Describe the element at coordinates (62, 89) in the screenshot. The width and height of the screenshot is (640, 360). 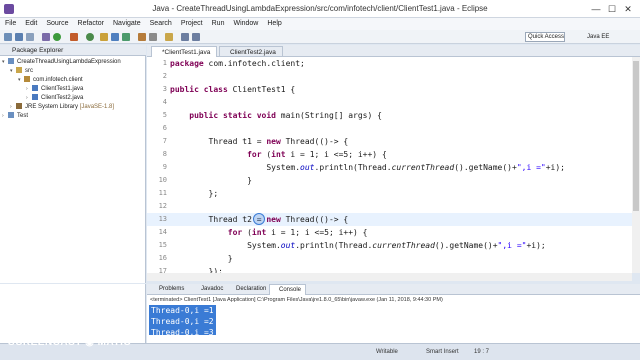
I see `tree-label: ClientTest1.java` at that location.